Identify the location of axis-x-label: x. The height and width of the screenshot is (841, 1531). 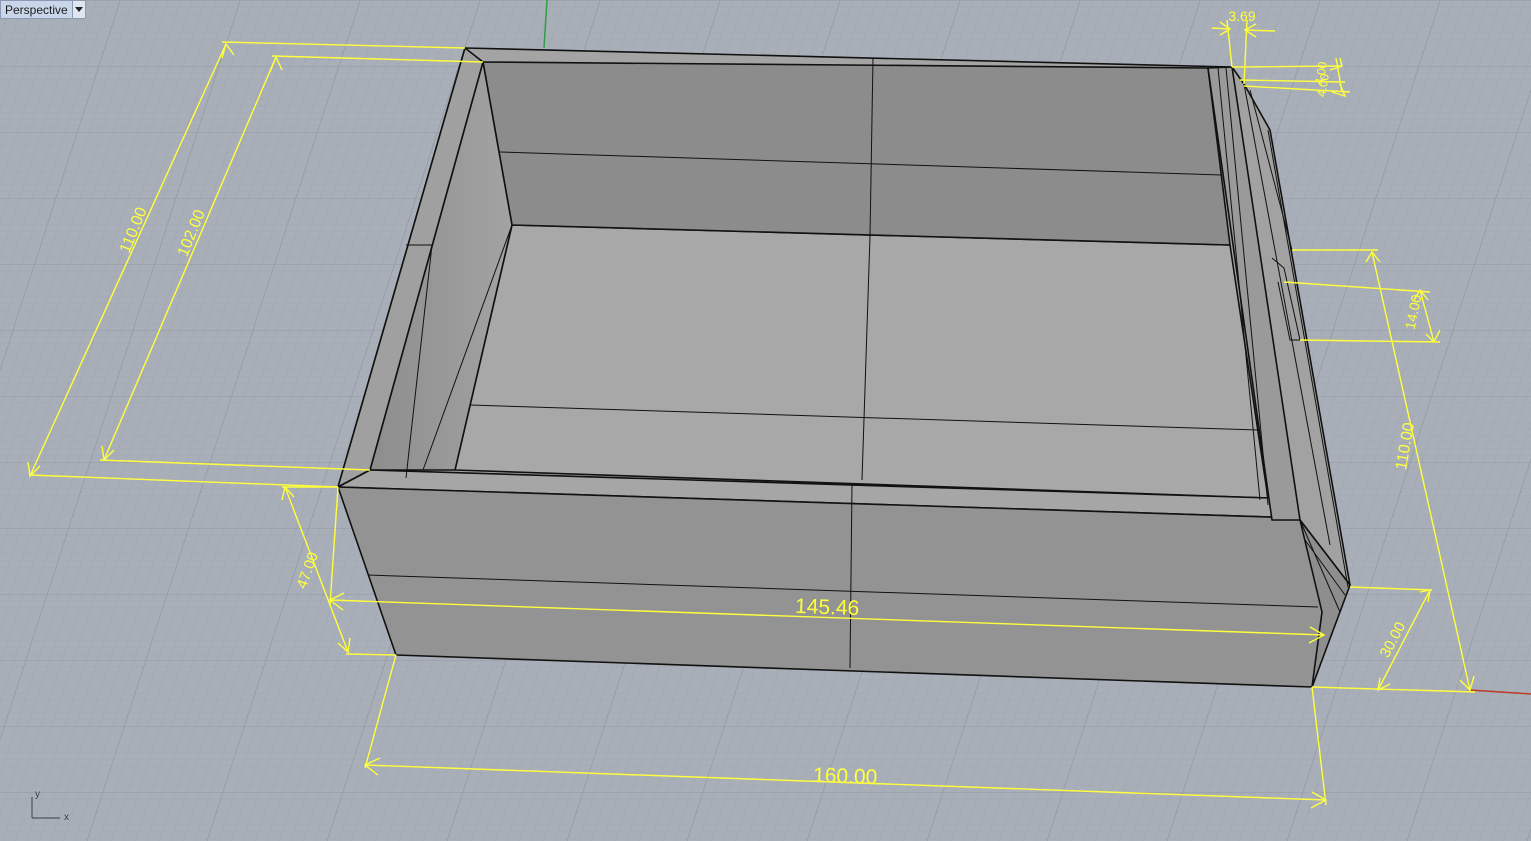
(66, 817).